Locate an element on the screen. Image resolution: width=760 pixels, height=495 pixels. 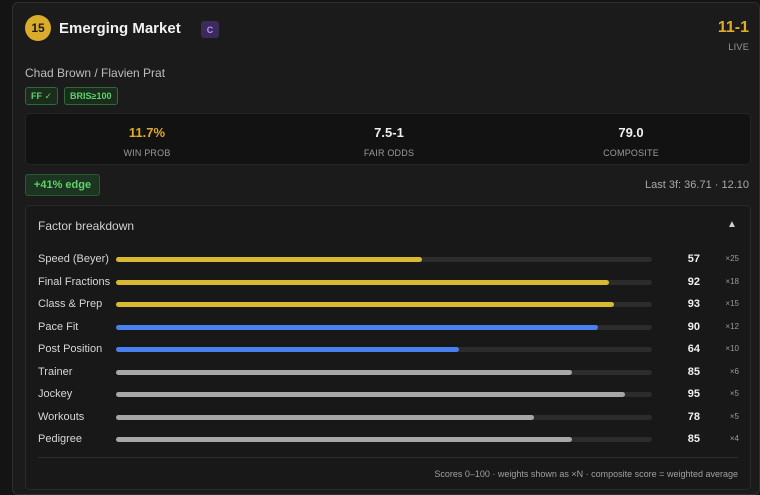
factor-row: Class & Prep 93 ×15 is located at coordinates (389, 306).